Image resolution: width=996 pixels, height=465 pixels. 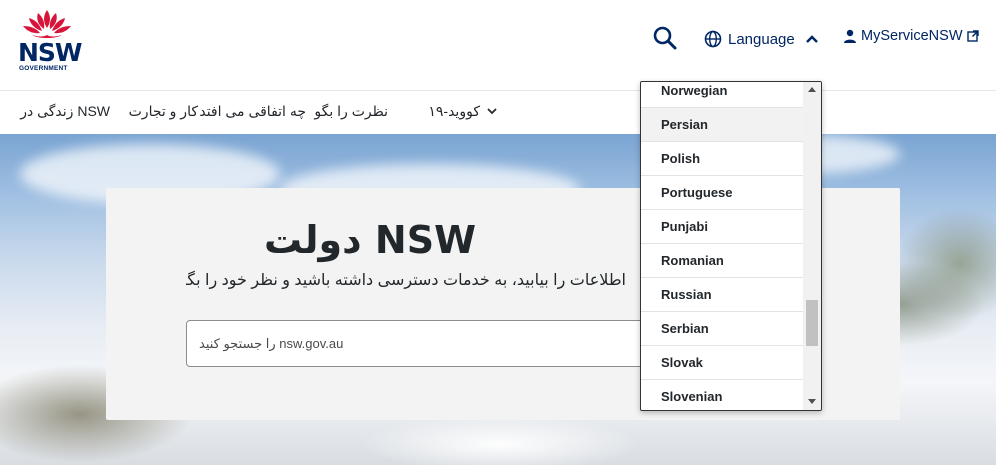 What do you see at coordinates (50, 52) in the screenshot?
I see `logo-wordmark: NSW` at bounding box center [50, 52].